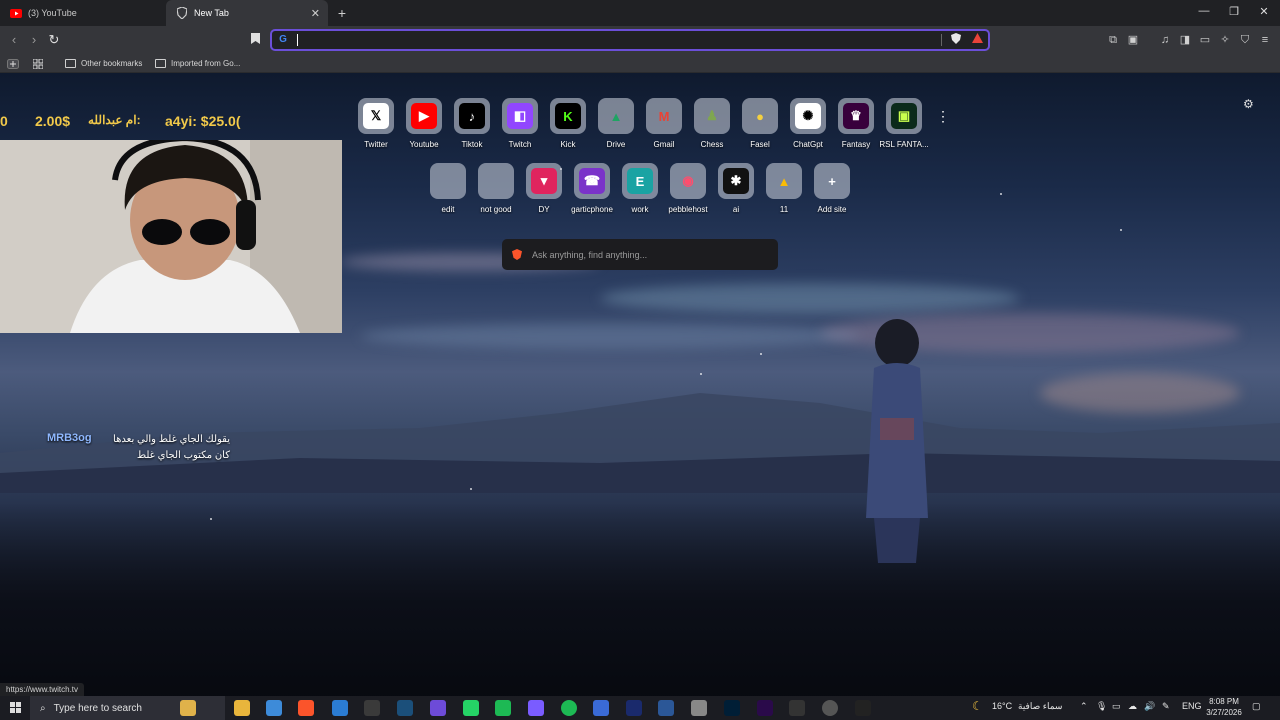 This screenshot has height=720, width=1280. What do you see at coordinates (247, 13) in the screenshot?
I see `tab-new-tab: New Tab ✕` at bounding box center [247, 13].